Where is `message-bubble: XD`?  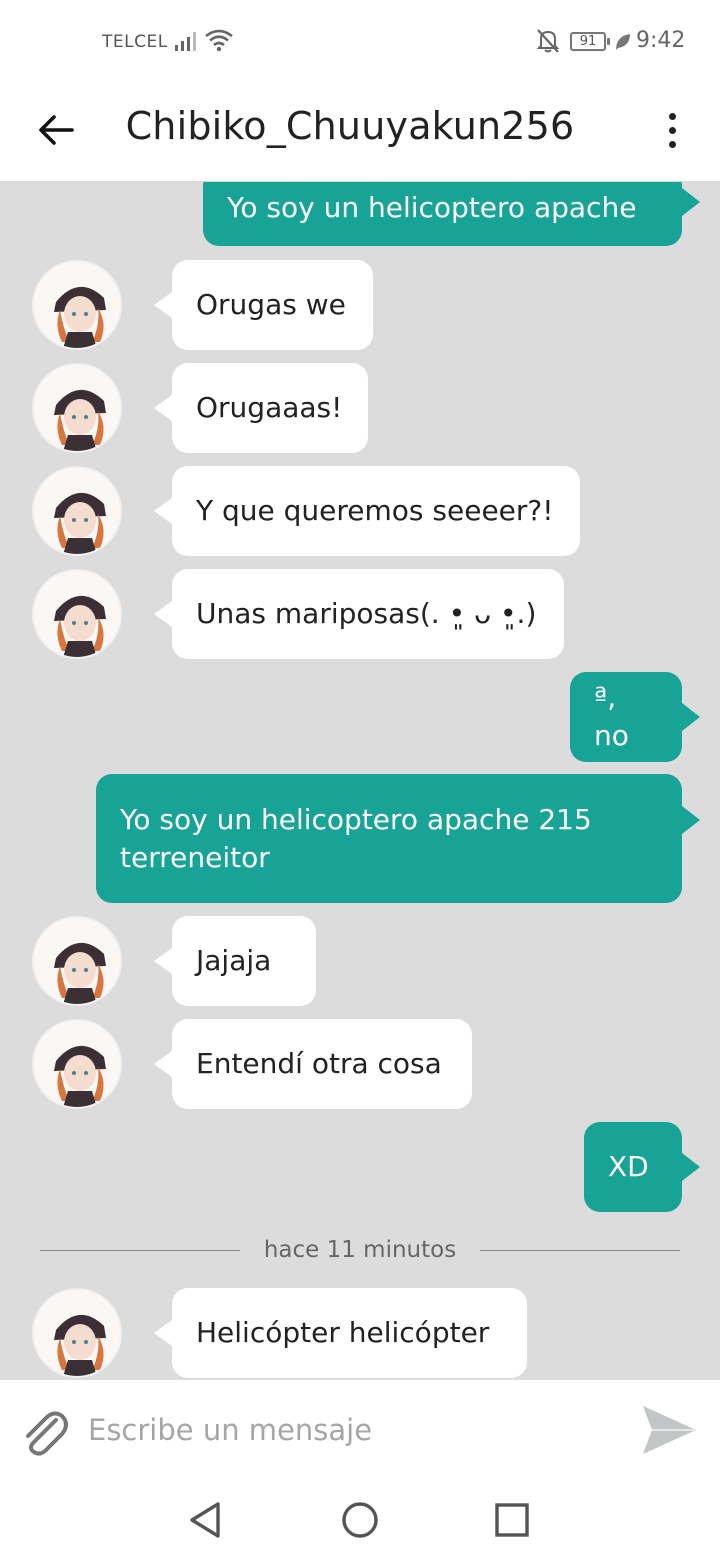
message-bubble: XD is located at coordinates (633, 1167).